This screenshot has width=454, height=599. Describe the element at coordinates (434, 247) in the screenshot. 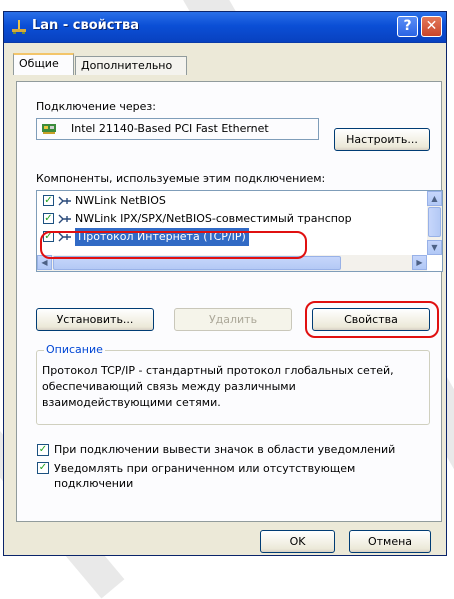

I see `scroll-down-icon: ▼` at that location.